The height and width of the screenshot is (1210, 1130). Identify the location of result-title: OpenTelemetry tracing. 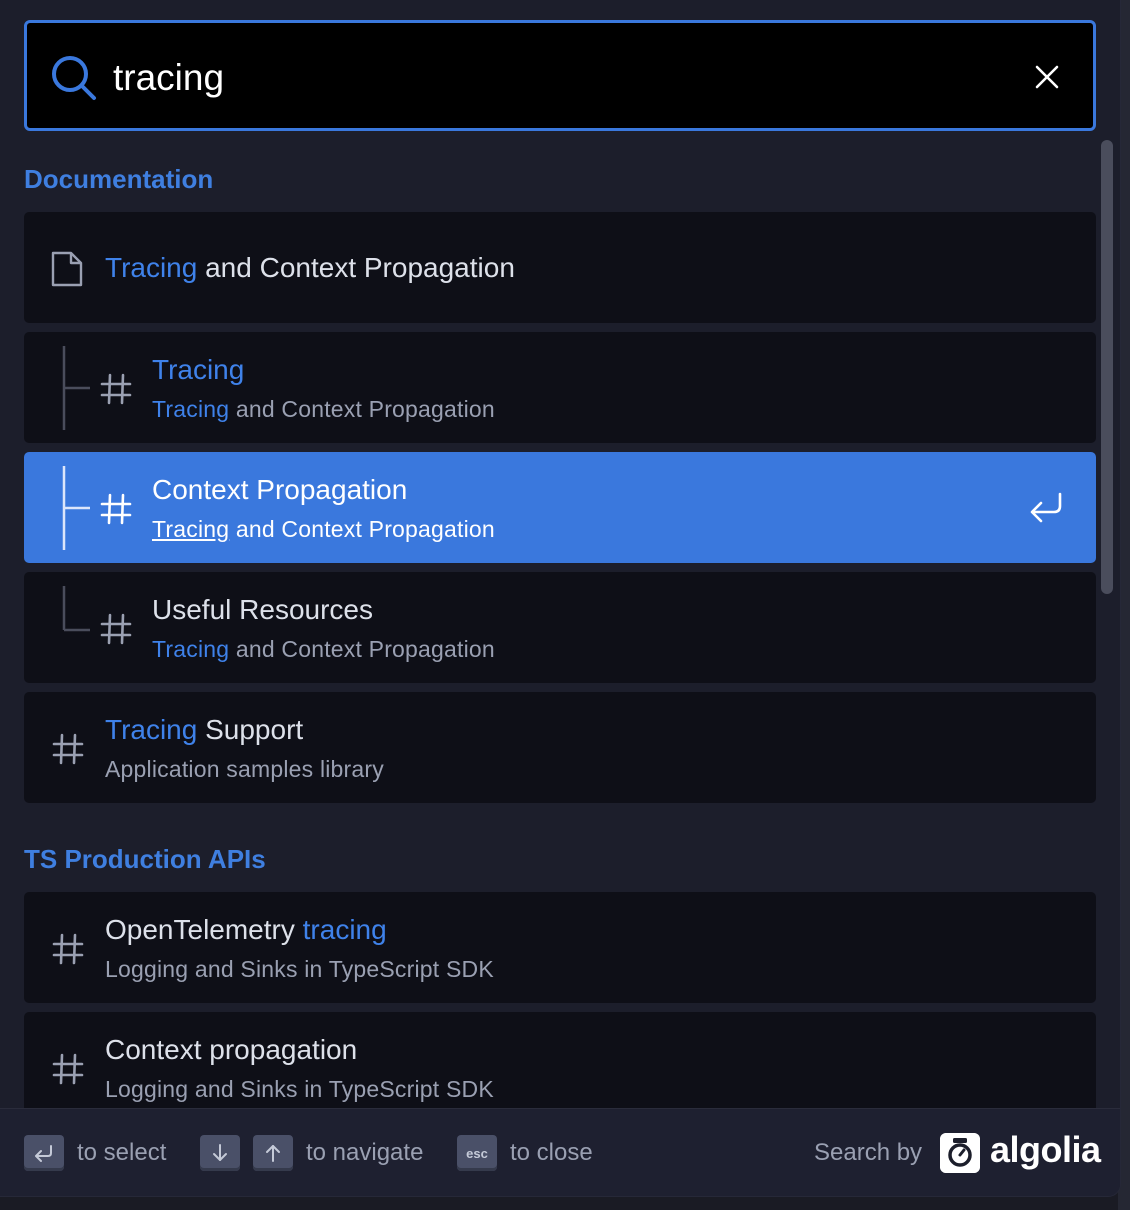
(246, 930).